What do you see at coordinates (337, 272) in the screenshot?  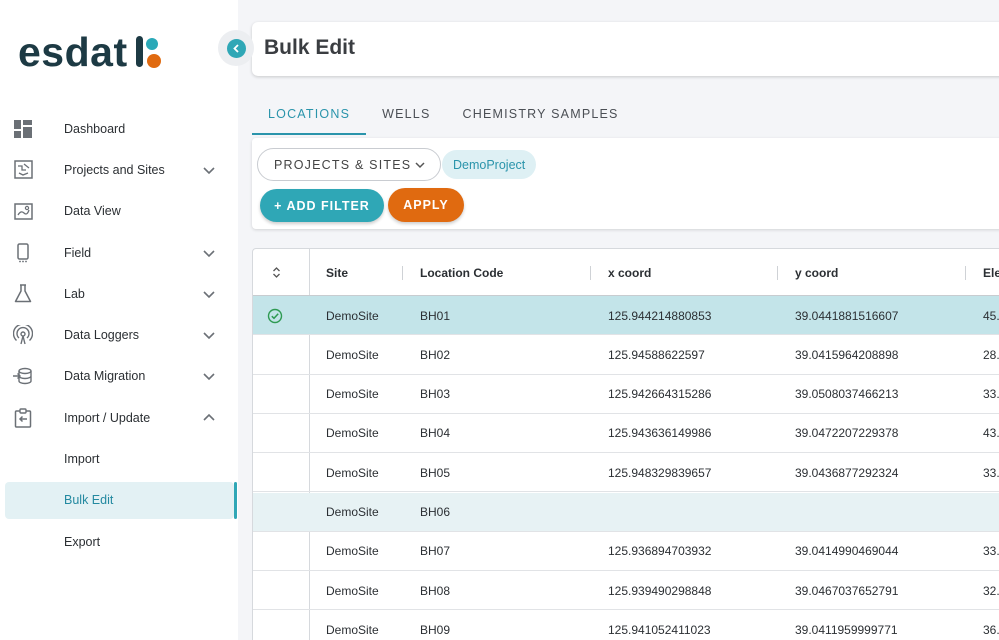 I see `column-header-site: Site` at bounding box center [337, 272].